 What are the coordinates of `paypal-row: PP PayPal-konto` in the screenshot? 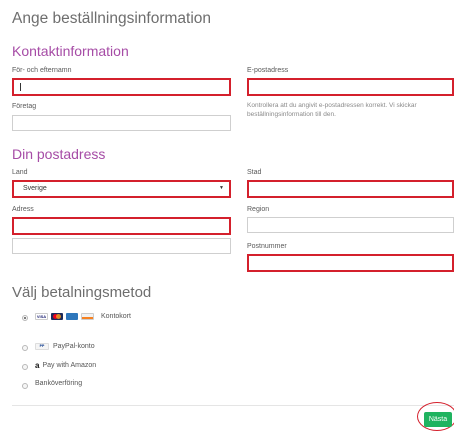 It's located at (65, 346).